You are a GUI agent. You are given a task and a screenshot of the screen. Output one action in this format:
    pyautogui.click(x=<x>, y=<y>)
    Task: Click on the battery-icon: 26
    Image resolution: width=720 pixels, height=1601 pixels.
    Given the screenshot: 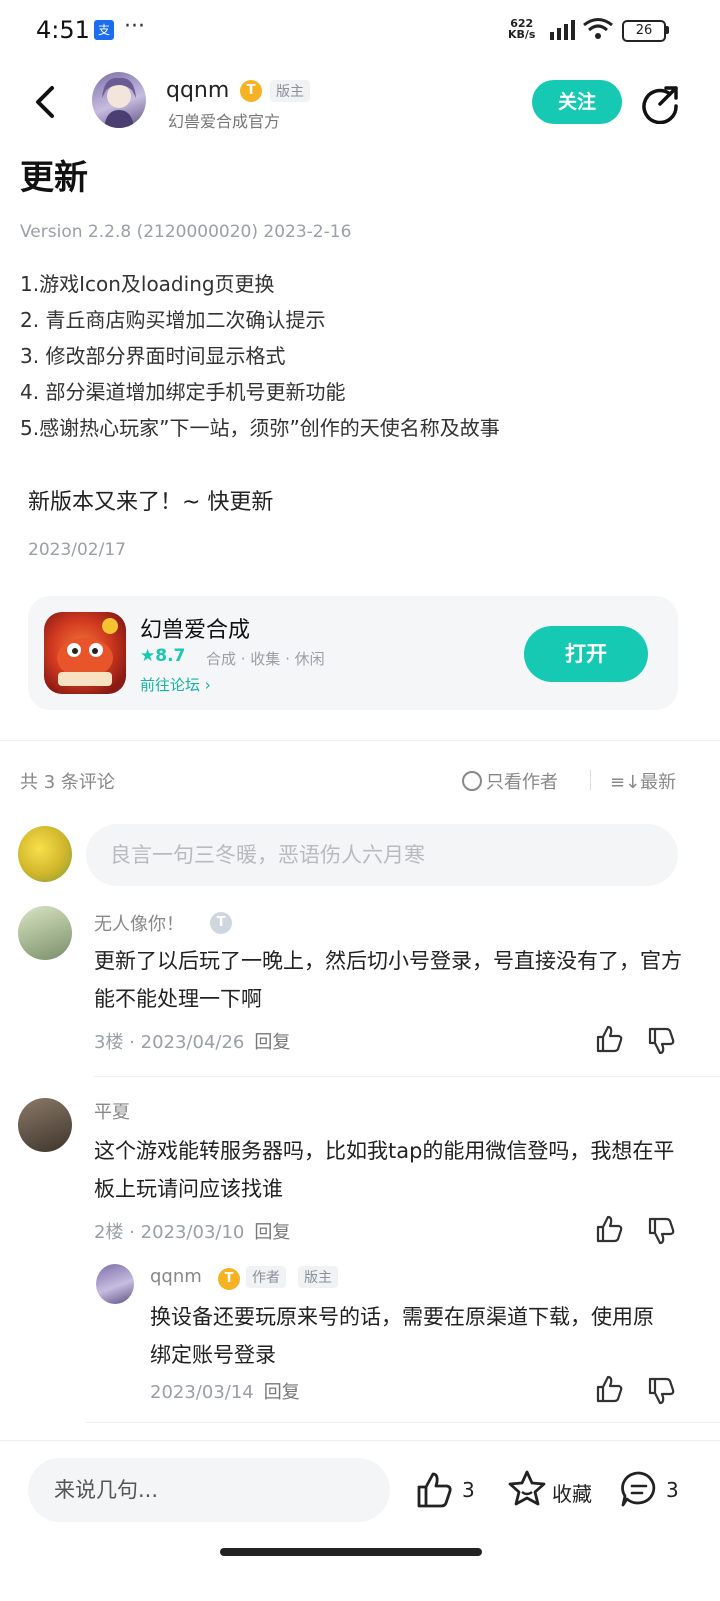 What is the action you would take?
    pyautogui.click(x=644, y=31)
    